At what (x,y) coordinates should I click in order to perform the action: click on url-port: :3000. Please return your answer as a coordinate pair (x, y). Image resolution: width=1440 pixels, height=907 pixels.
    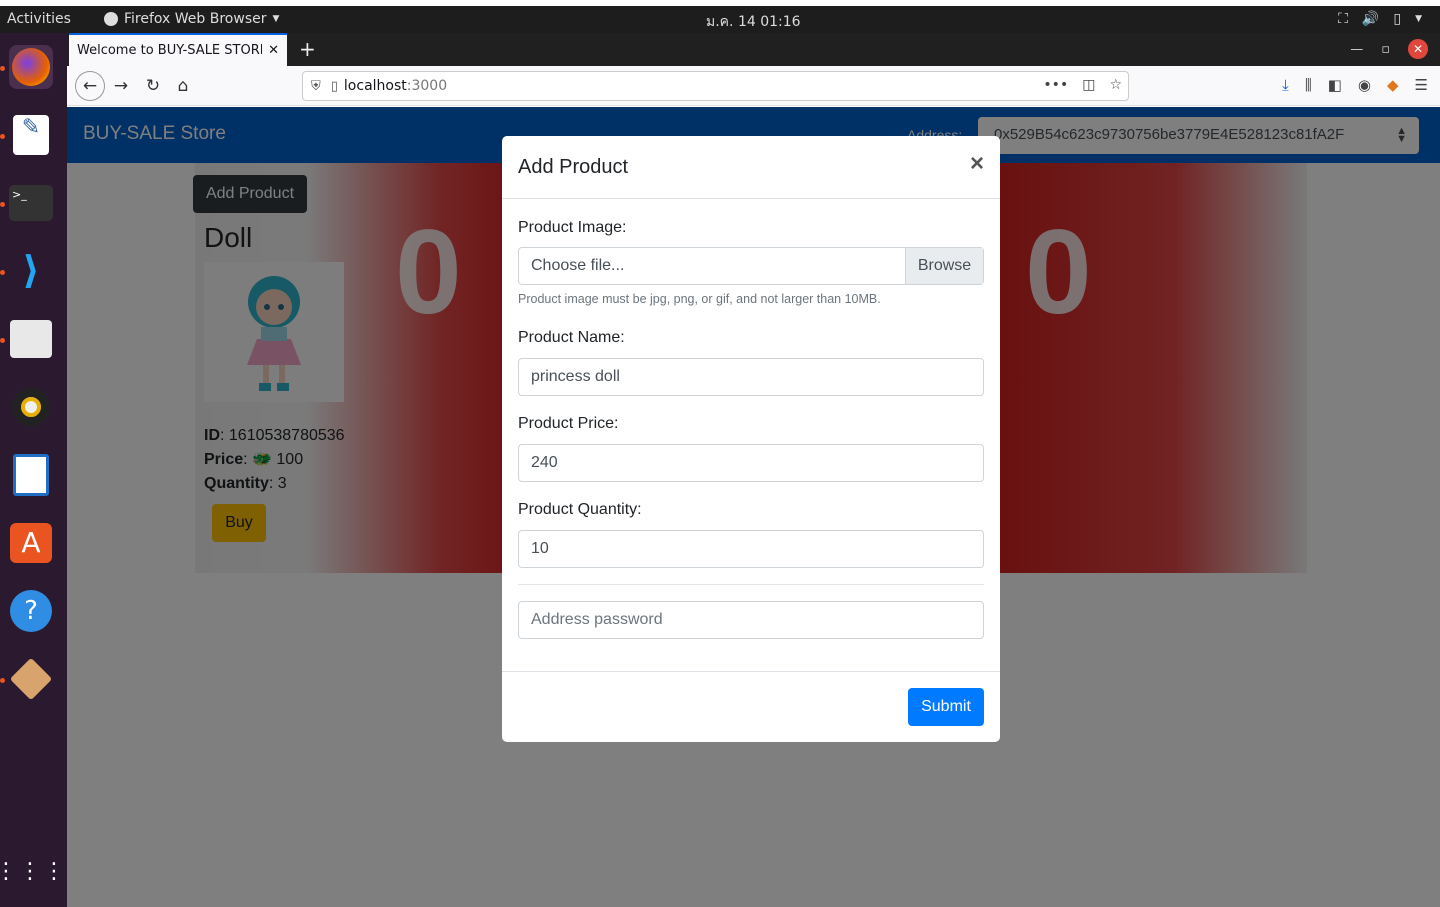
    Looking at the image, I should click on (427, 86).